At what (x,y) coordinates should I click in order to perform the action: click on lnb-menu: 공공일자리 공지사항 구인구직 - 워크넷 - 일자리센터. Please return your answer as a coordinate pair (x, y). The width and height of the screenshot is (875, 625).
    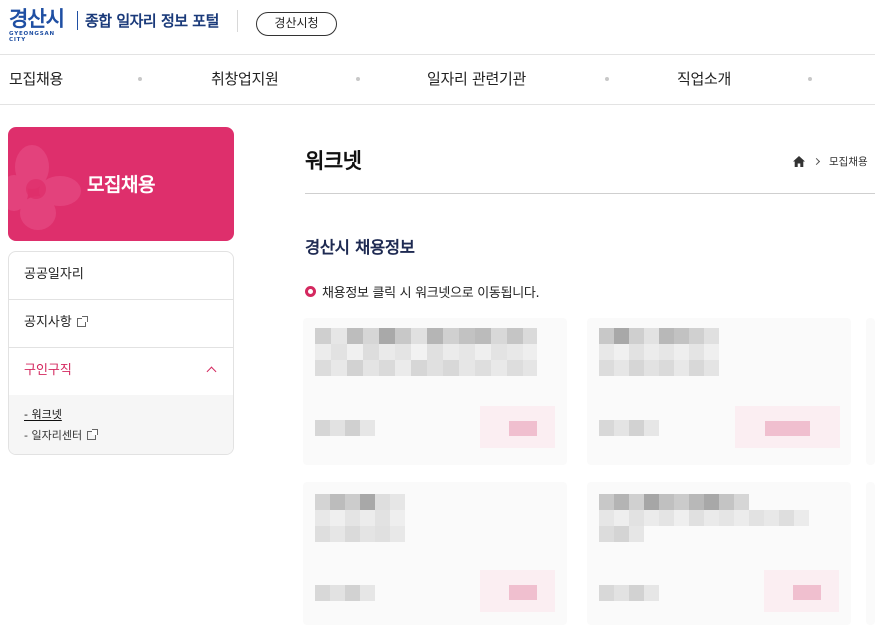
    Looking at the image, I should click on (121, 353).